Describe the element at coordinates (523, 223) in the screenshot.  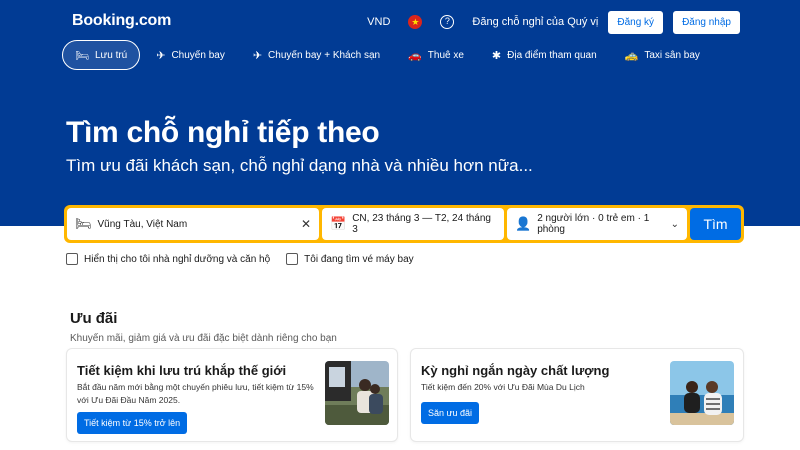
I see `person-icon: 👤` at that location.